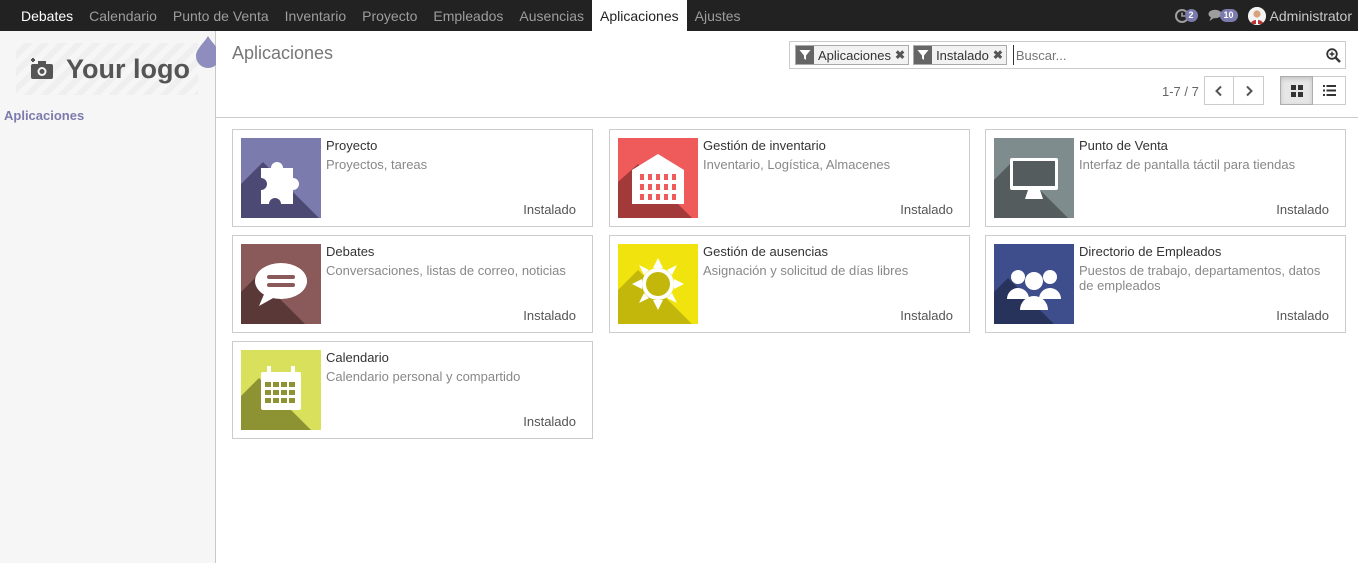 This screenshot has width=1358, height=563. Describe the element at coordinates (44, 115) in the screenshot. I see `sidebar-item-aplicaciones: Aplicaciones` at that location.